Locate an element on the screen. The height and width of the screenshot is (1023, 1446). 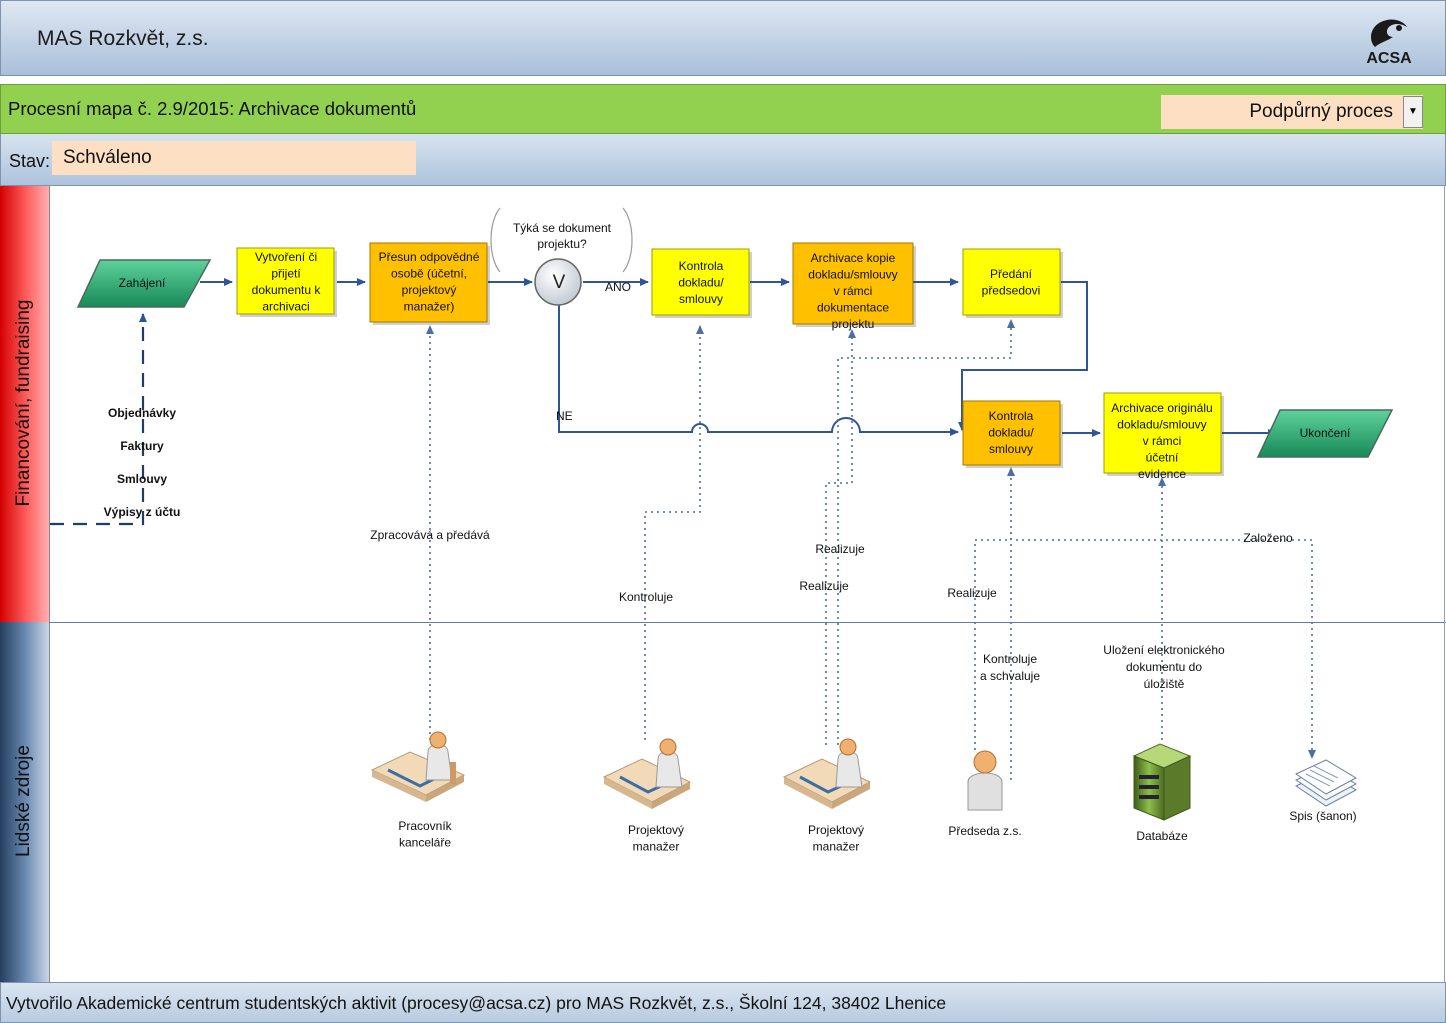
rel-chair-check2 is located at coordinates (994, 608).